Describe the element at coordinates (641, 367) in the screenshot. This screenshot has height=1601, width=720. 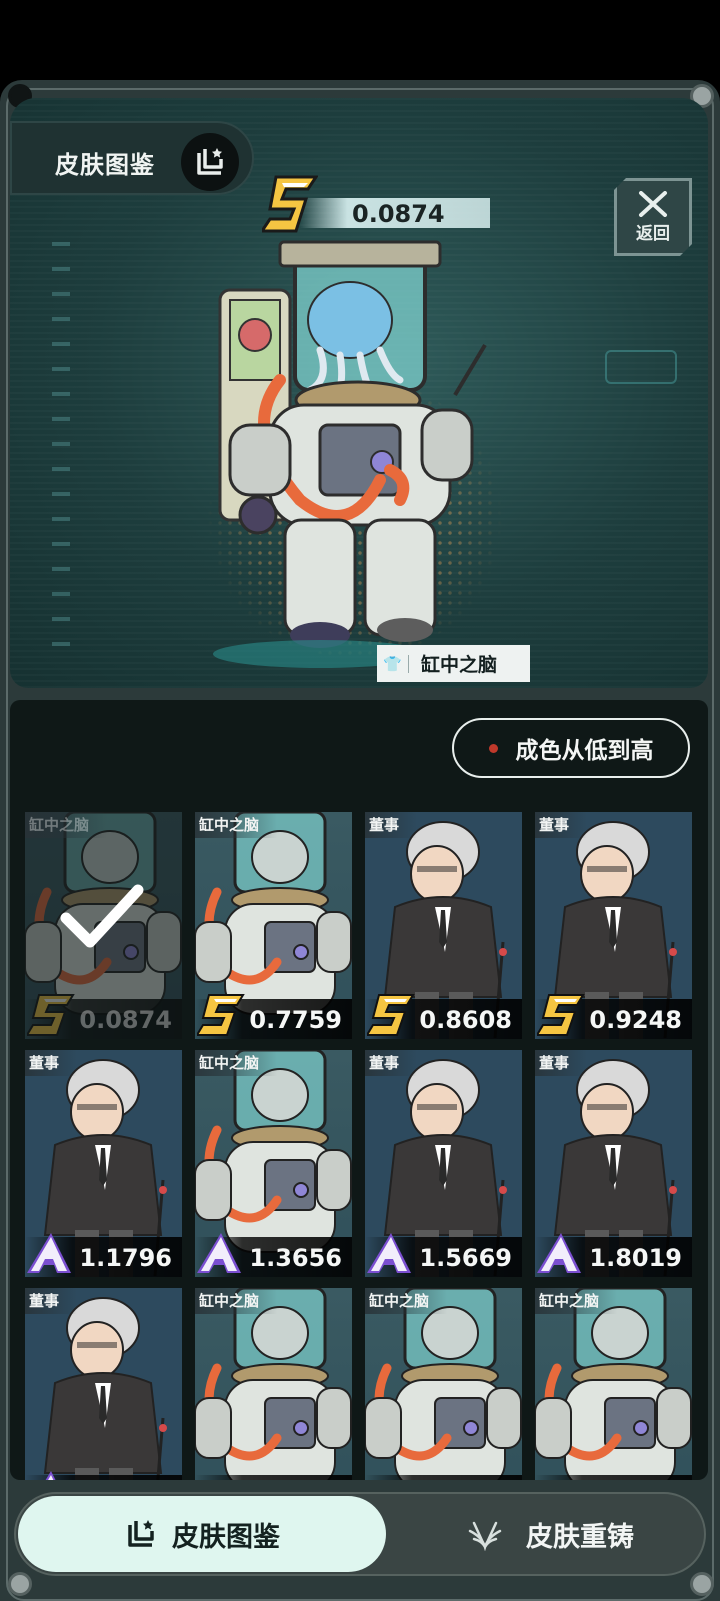
I see `decor-scope` at that location.